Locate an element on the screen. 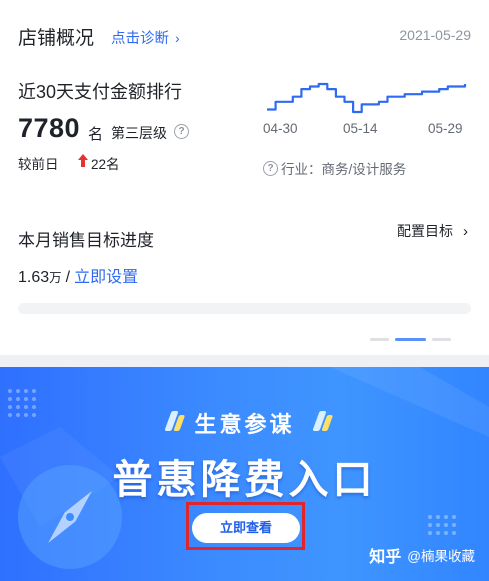 This screenshot has height=581, width=489. x-tick-label: 05-29 is located at coordinates (445, 128).